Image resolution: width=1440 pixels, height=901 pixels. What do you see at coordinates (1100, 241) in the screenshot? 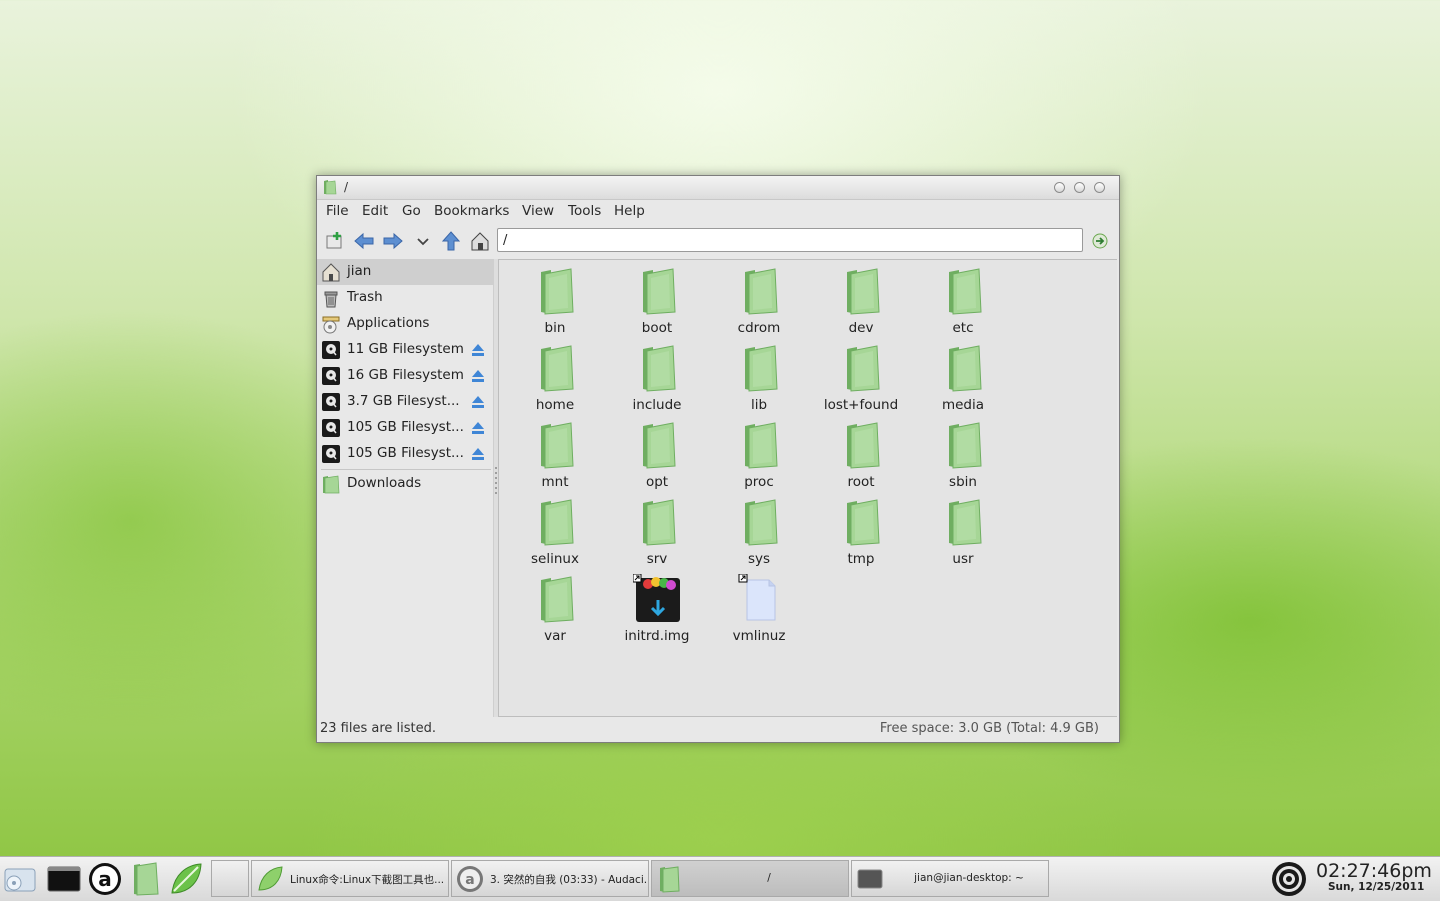
I see `go-icon` at bounding box center [1100, 241].